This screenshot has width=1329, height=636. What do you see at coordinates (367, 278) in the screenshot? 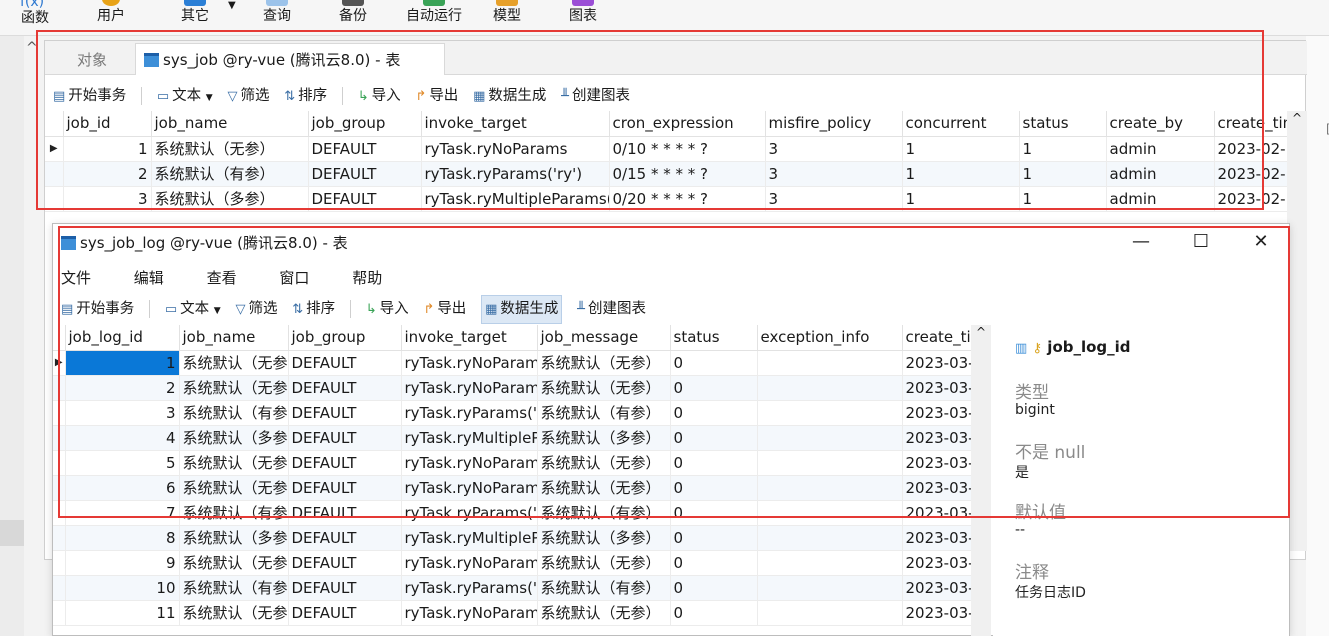
I see `menu-help: 帮助` at bounding box center [367, 278].